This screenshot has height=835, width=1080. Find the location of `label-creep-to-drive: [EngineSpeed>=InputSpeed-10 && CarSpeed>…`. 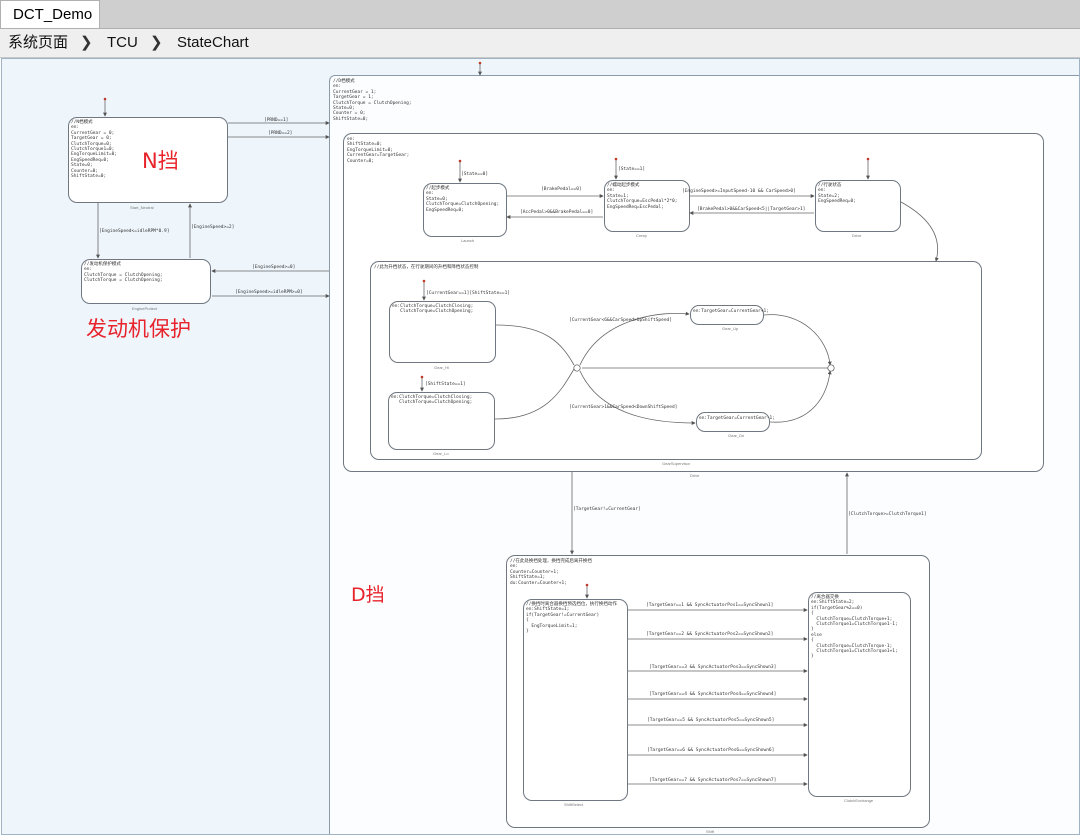

label-creep-to-drive: [EngineSpeed>=InputSpeed-10 && CarSpeed>… is located at coordinates (739, 191).